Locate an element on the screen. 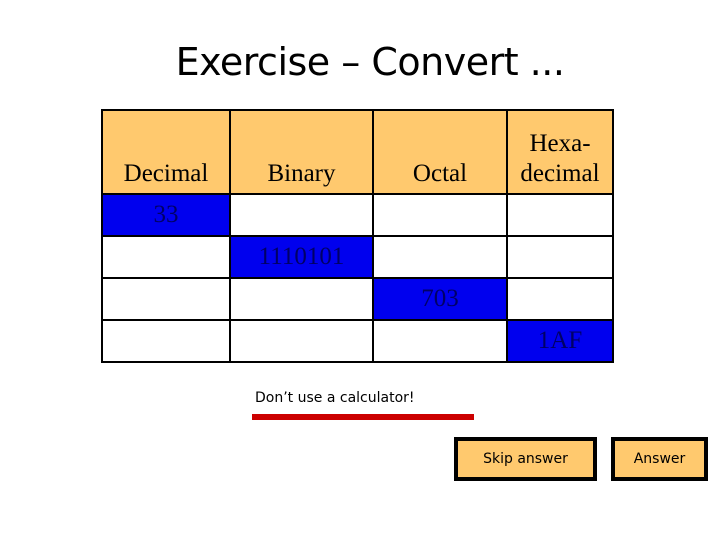 This screenshot has height=540, width=720. calculator-note: Don’t use a calculator! is located at coordinates (335, 398).